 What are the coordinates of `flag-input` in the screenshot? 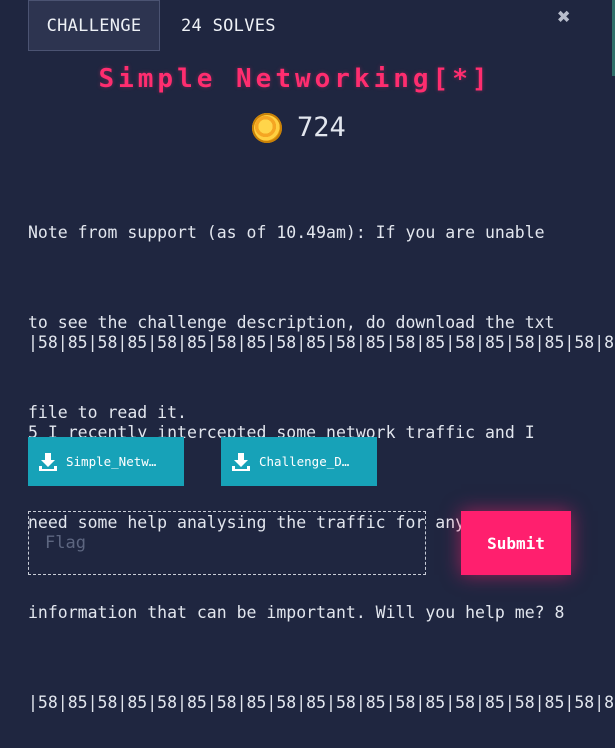 It's located at (227, 543).